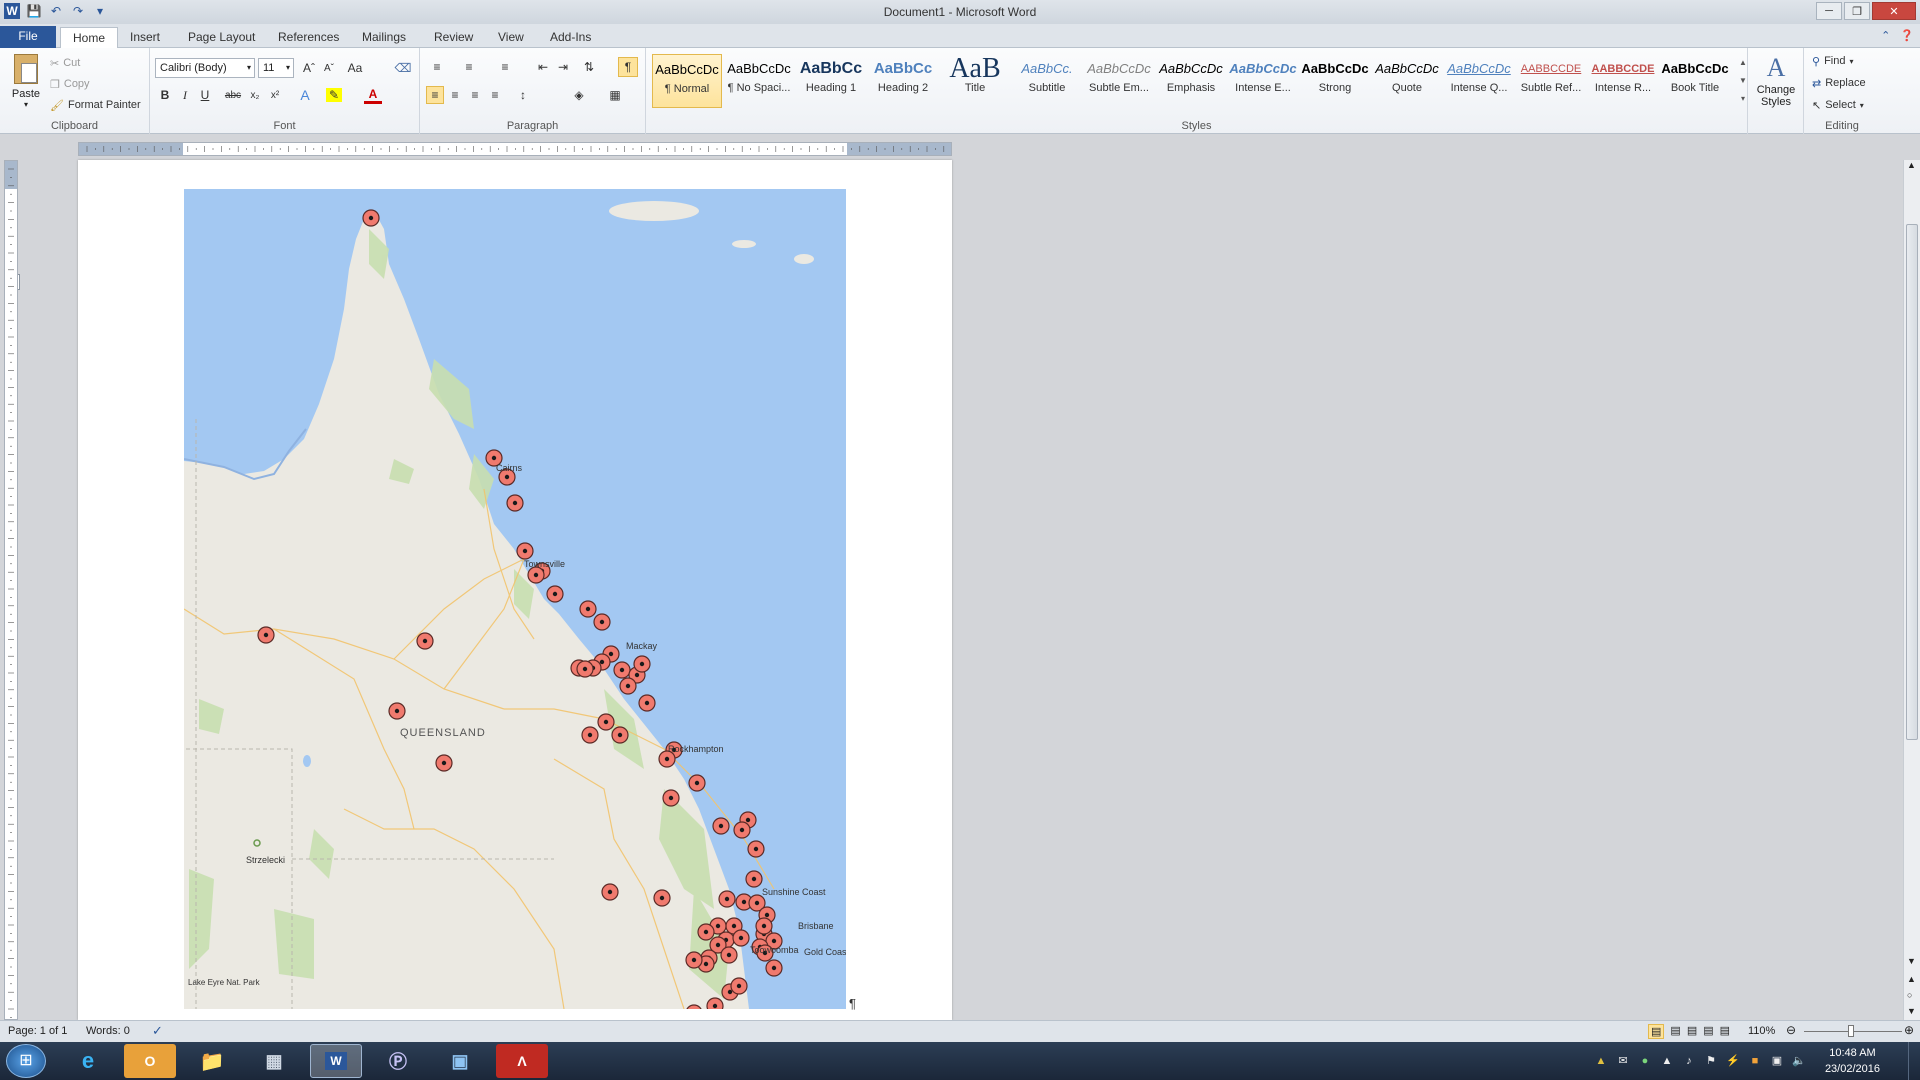  What do you see at coordinates (1191, 81) in the screenshot?
I see `style-emphasis: AaBbCcDc Emphasis` at bounding box center [1191, 81].